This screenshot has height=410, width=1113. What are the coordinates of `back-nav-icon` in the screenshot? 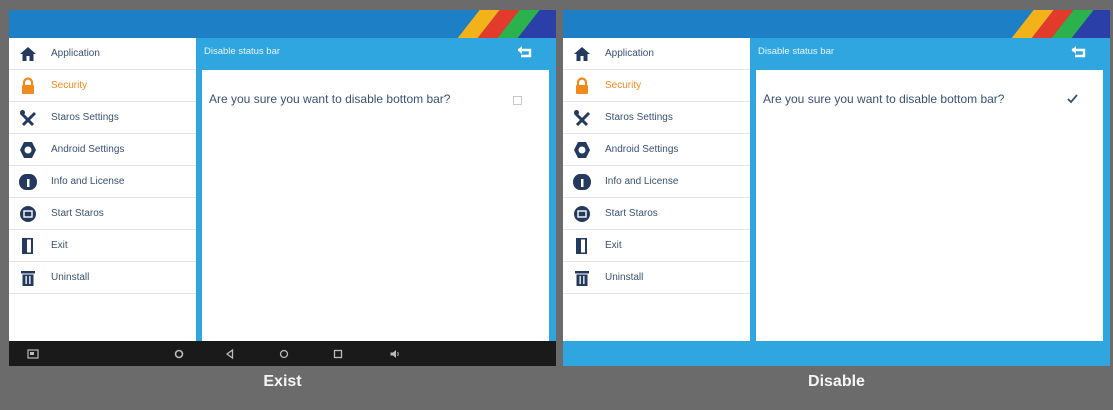 It's located at (230, 353).